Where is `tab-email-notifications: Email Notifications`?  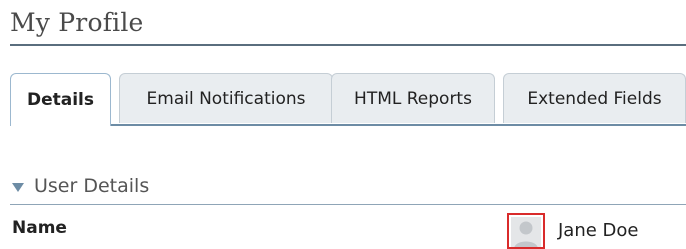 tab-email-notifications: Email Notifications is located at coordinates (226, 98).